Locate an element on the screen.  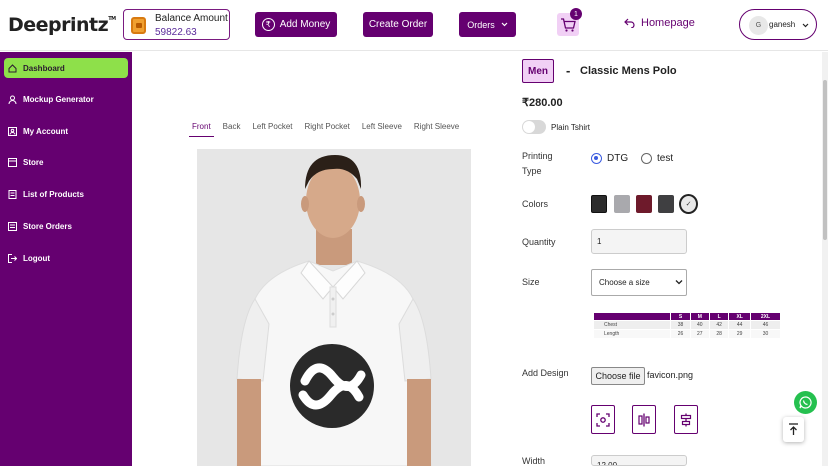
sidebar-item-store: Store is located at coordinates (66, 162).